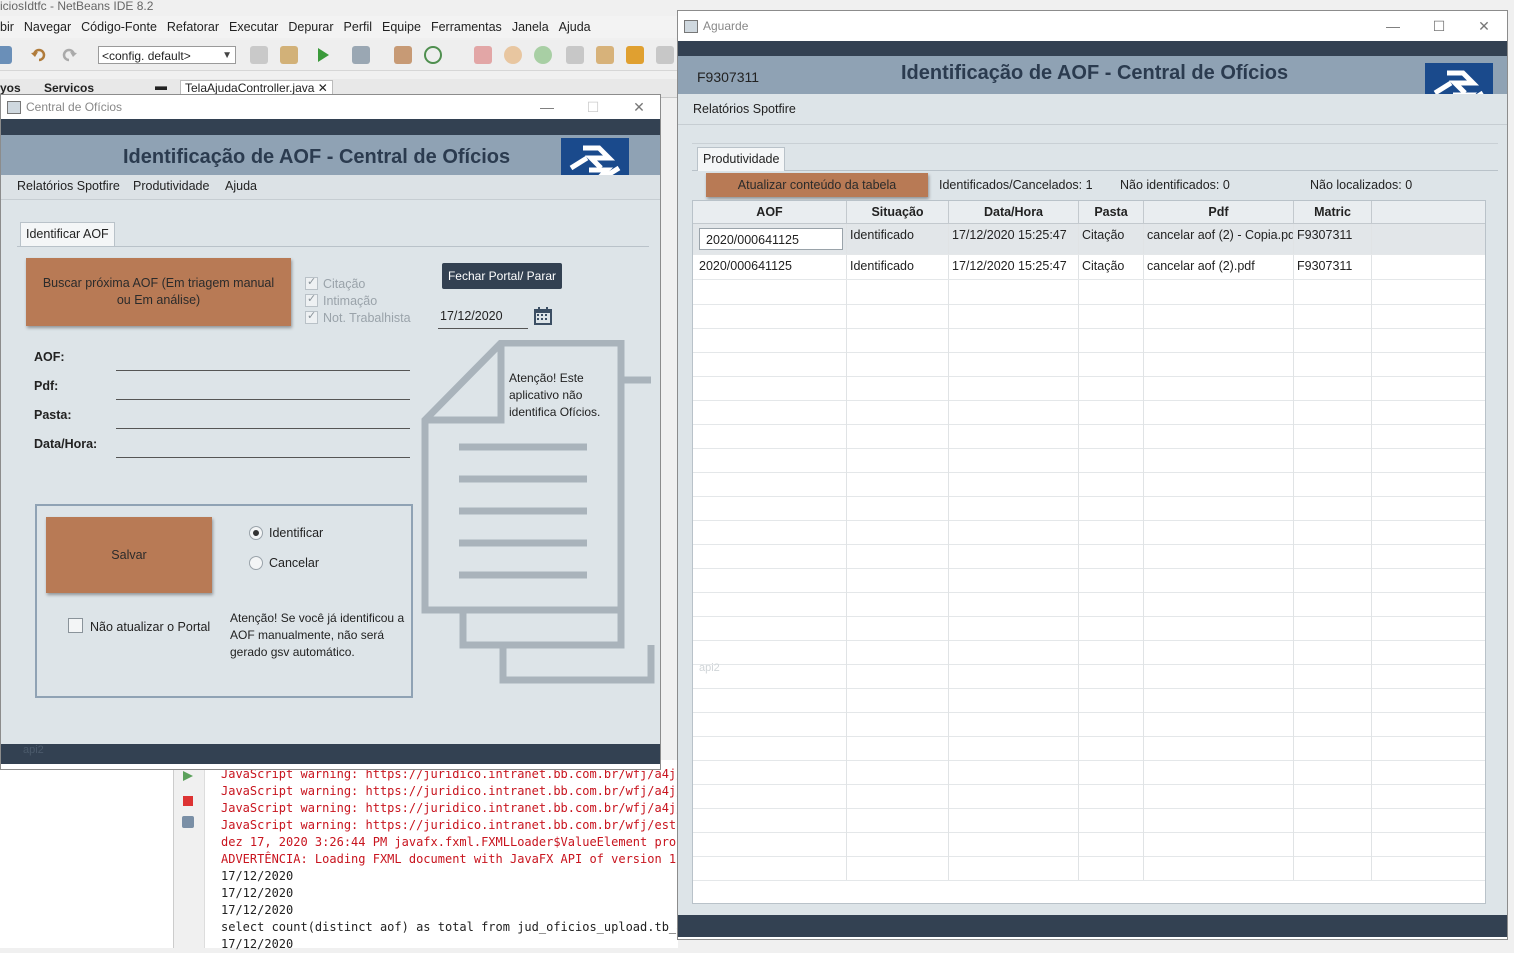  Describe the element at coordinates (69, 88) in the screenshot. I see `ide-tab-services: Servicos` at that location.